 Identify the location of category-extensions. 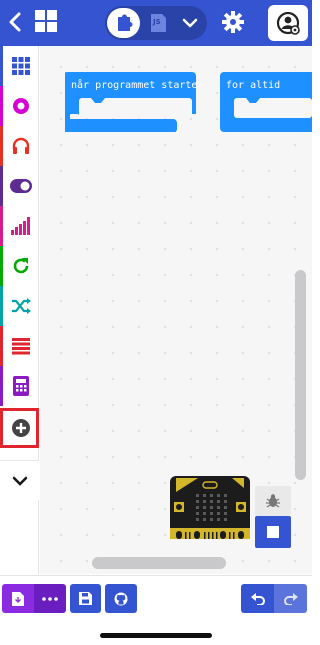
(19, 428).